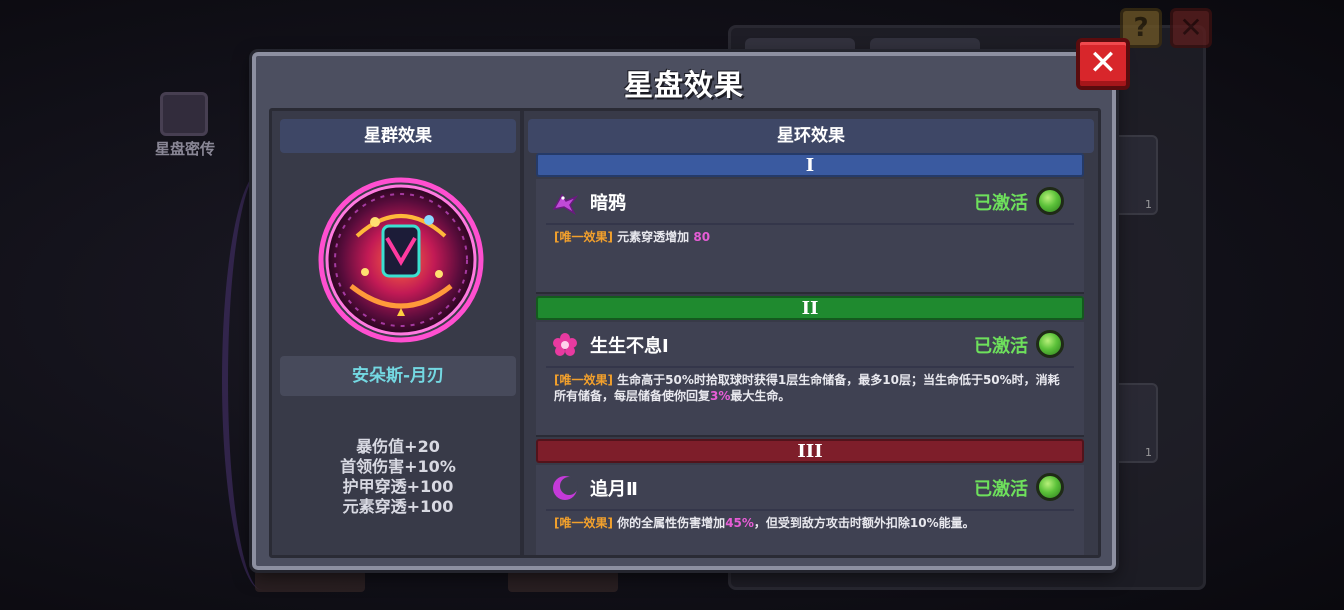 This screenshot has height=610, width=1344. Describe the element at coordinates (760, 396) in the screenshot. I see `description-text: 最大生命。` at that location.